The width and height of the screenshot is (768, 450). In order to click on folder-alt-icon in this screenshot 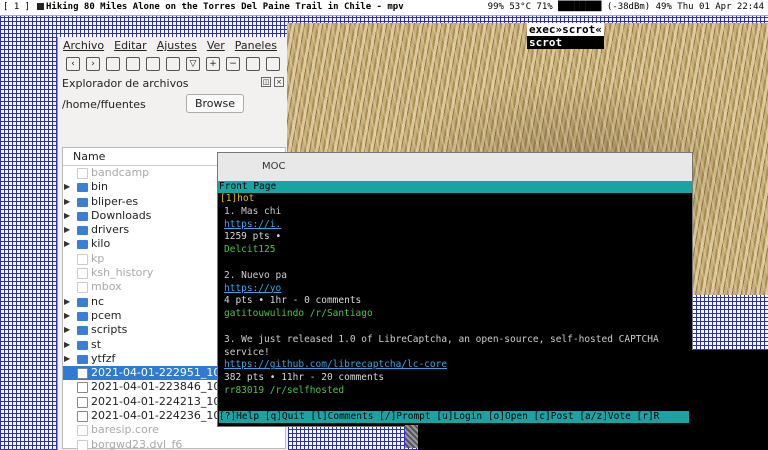, I will do `click(133, 64)`.